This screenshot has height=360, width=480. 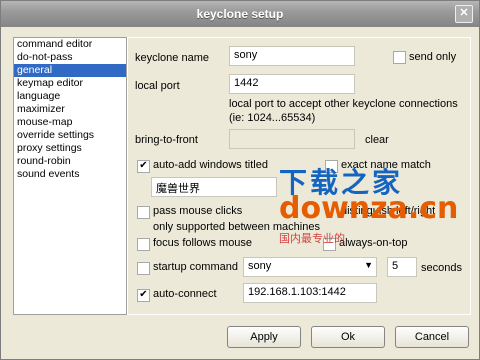 I want to click on startup-command-label: startup command, so click(x=195, y=267).